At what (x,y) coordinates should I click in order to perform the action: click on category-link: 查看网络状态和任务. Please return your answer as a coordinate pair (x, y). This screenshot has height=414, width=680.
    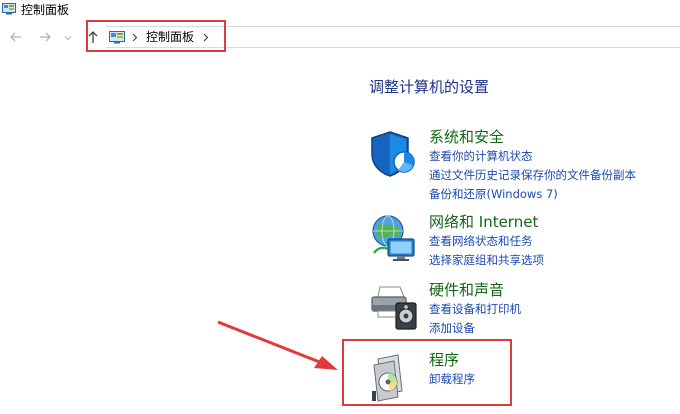
    Looking at the image, I should click on (486, 241).